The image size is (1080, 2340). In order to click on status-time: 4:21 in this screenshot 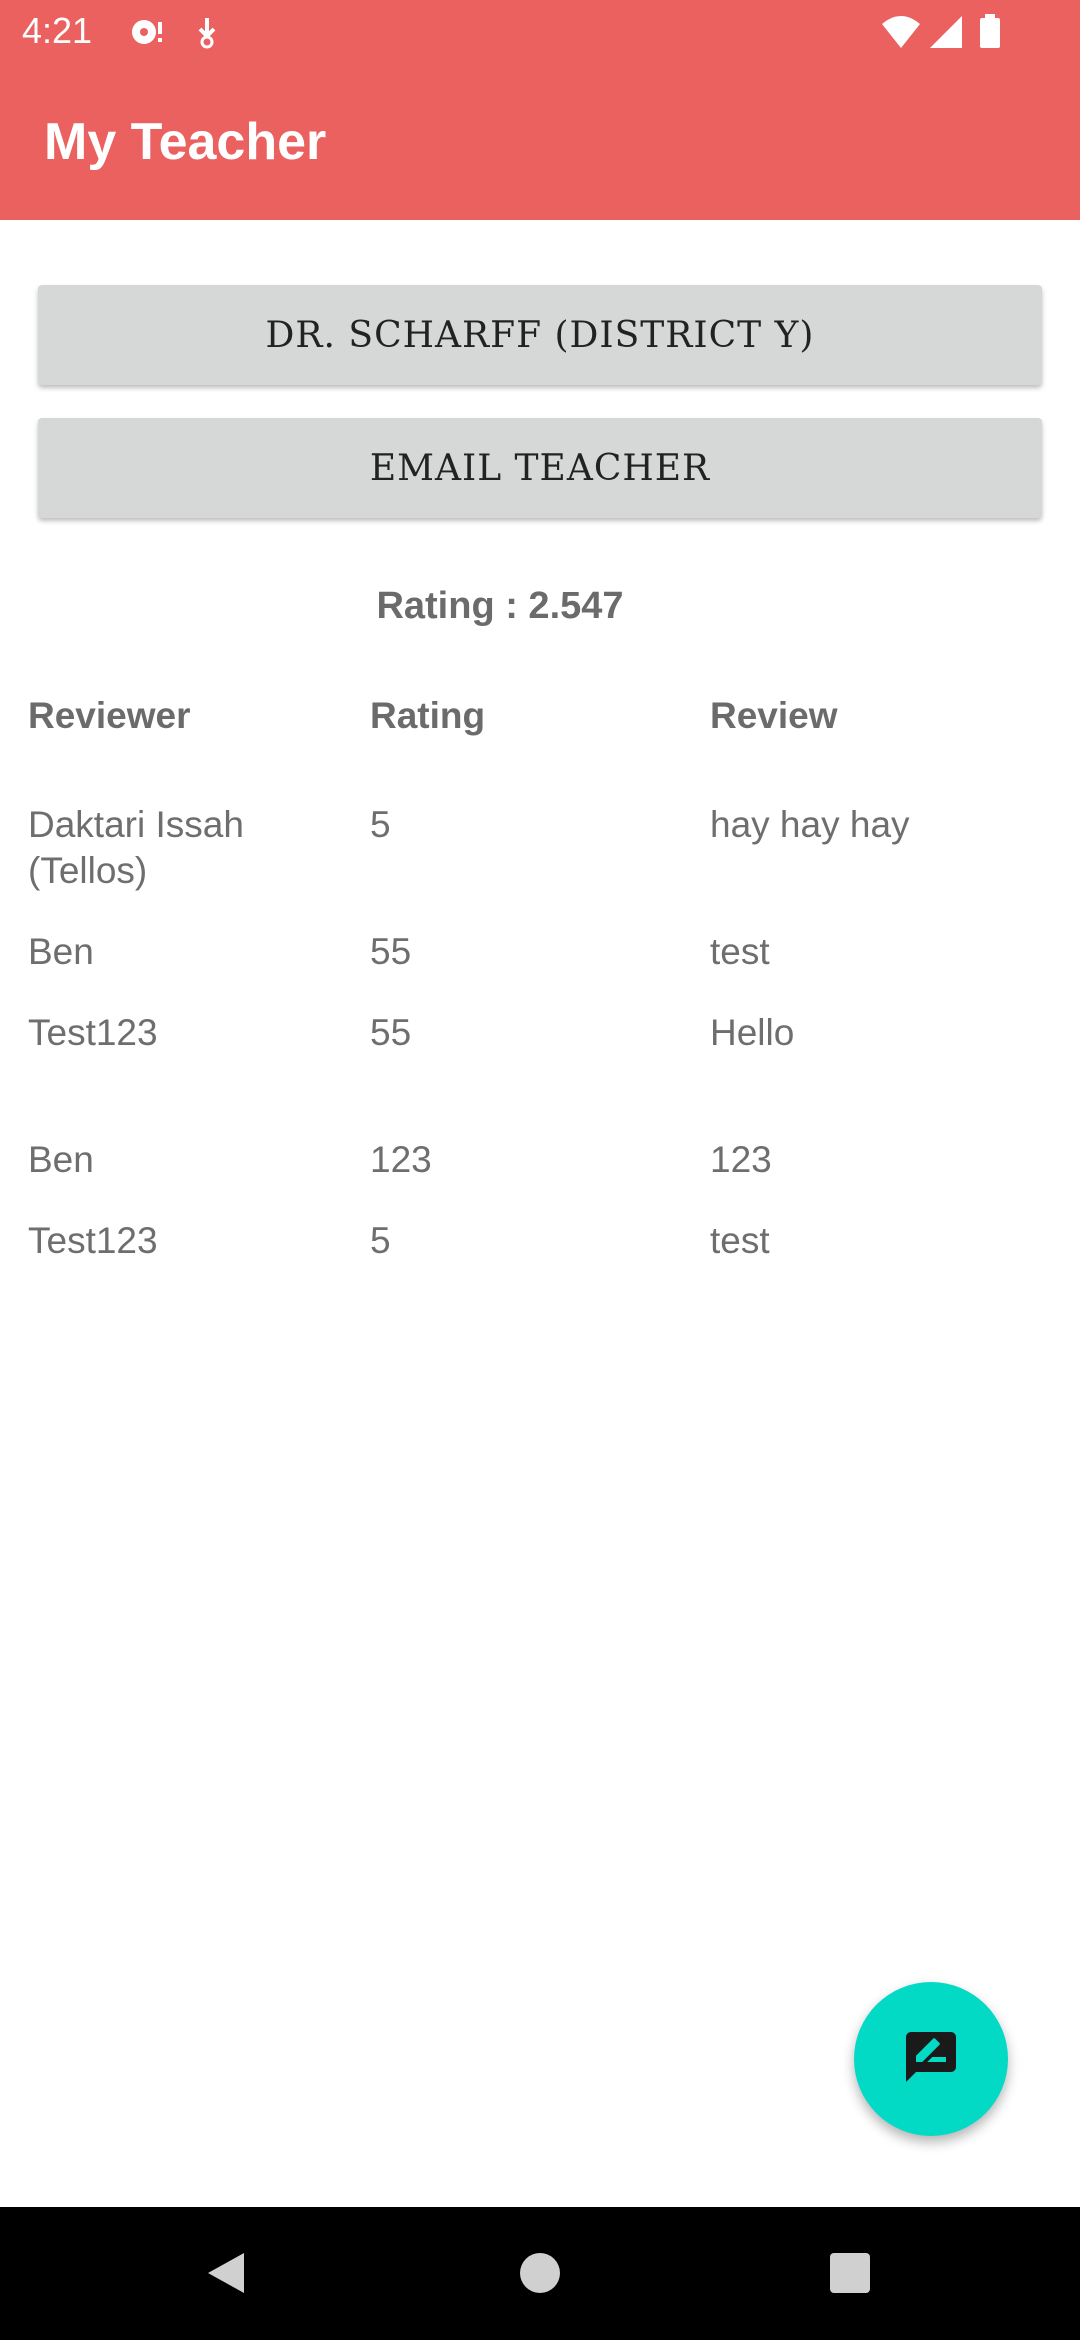, I will do `click(57, 30)`.